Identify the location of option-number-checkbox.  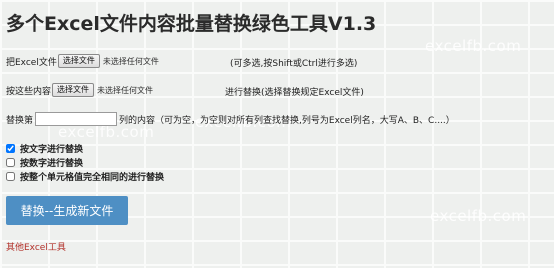
(10, 162).